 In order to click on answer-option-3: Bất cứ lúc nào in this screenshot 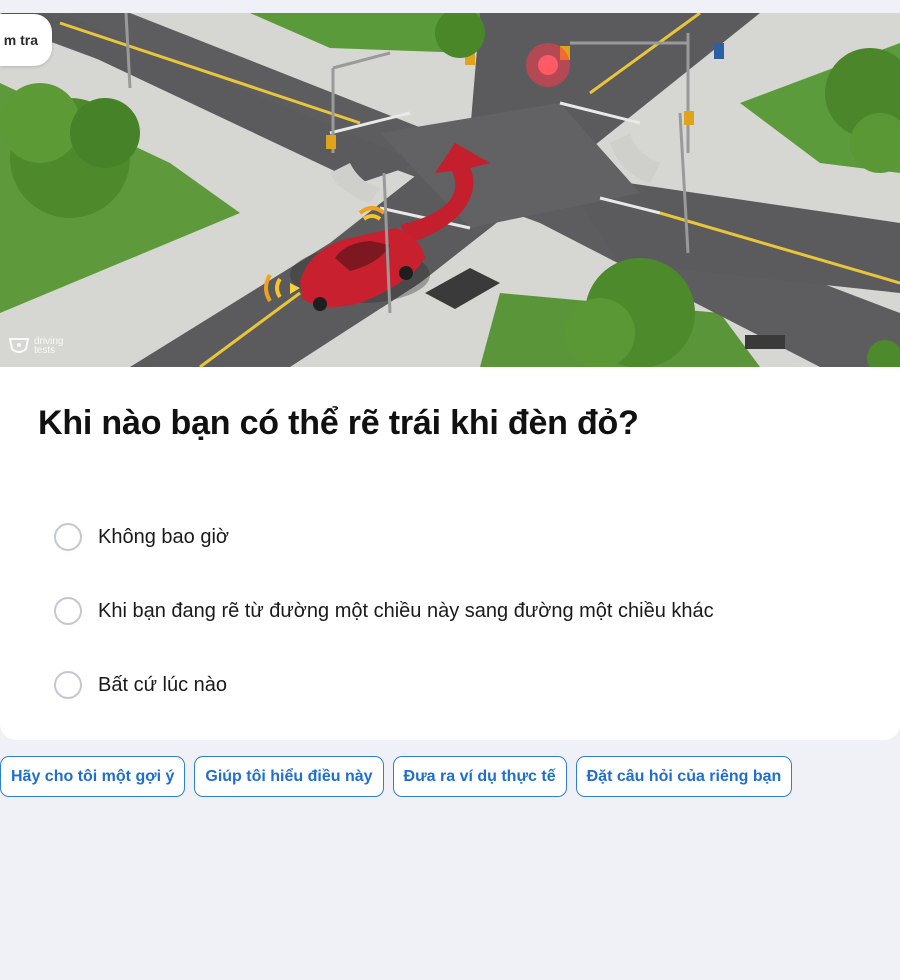, I will do `click(474, 685)`.